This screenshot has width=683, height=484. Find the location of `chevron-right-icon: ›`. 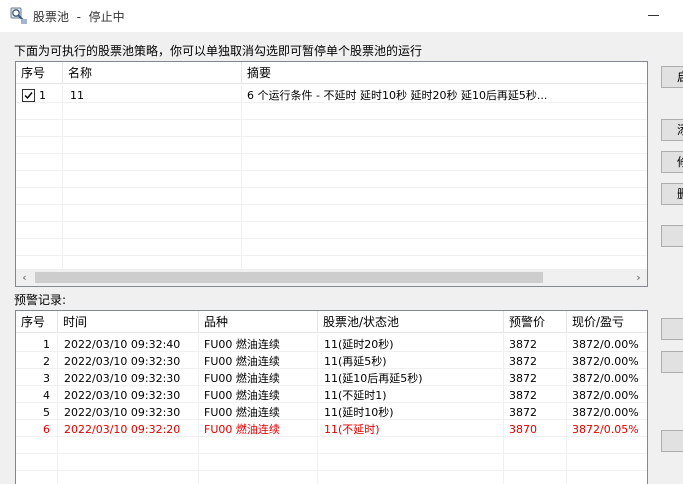

chevron-right-icon: › is located at coordinates (638, 277).